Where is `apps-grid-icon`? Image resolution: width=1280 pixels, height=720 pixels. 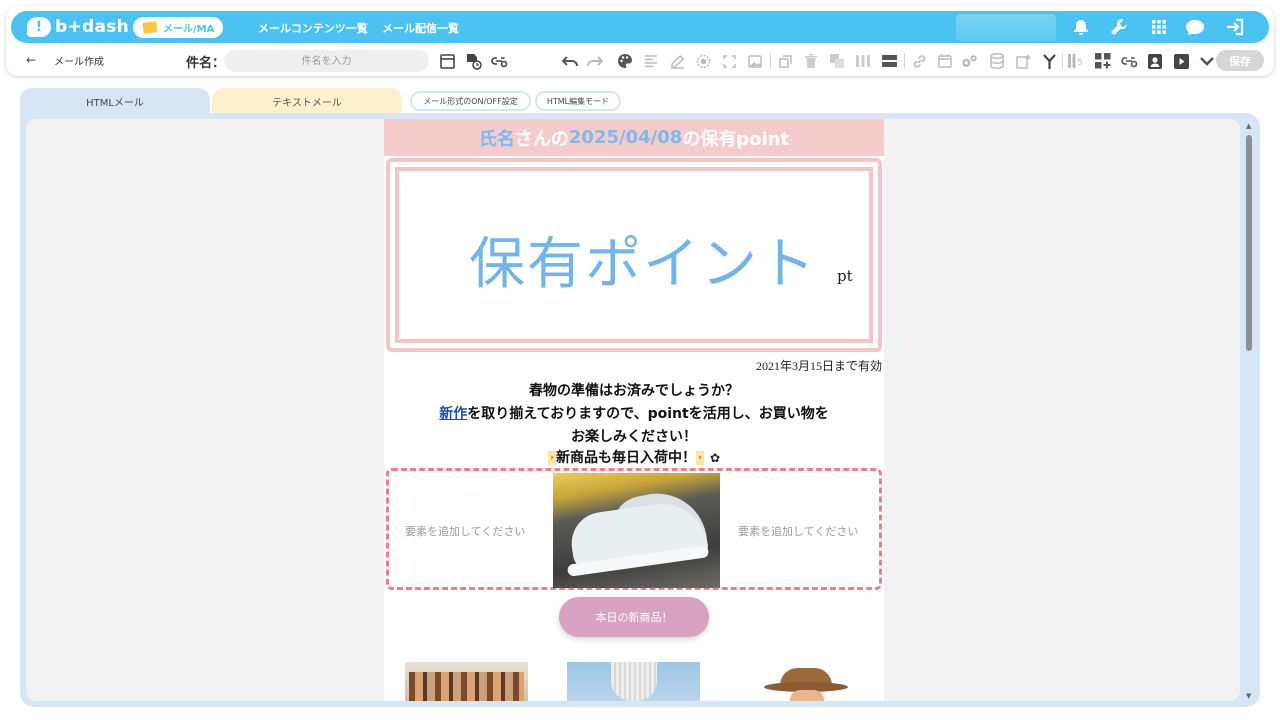 apps-grid-icon is located at coordinates (1159, 27).